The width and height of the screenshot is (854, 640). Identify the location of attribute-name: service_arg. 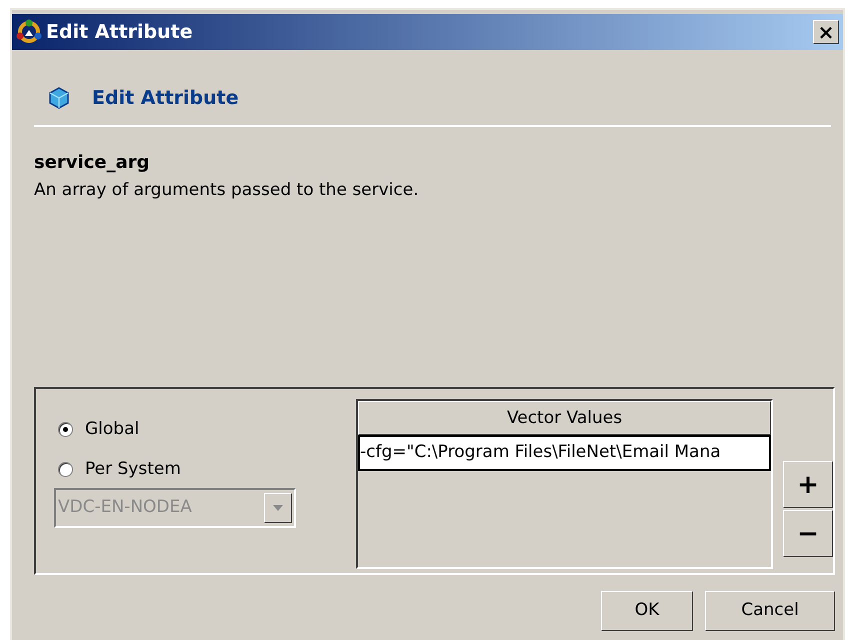
(91, 162).